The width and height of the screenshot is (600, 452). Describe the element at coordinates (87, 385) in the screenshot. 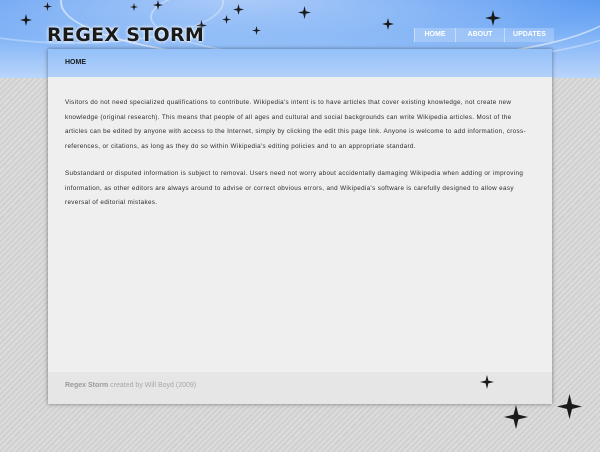

I see `footer-brand: Regex Storm` at that location.